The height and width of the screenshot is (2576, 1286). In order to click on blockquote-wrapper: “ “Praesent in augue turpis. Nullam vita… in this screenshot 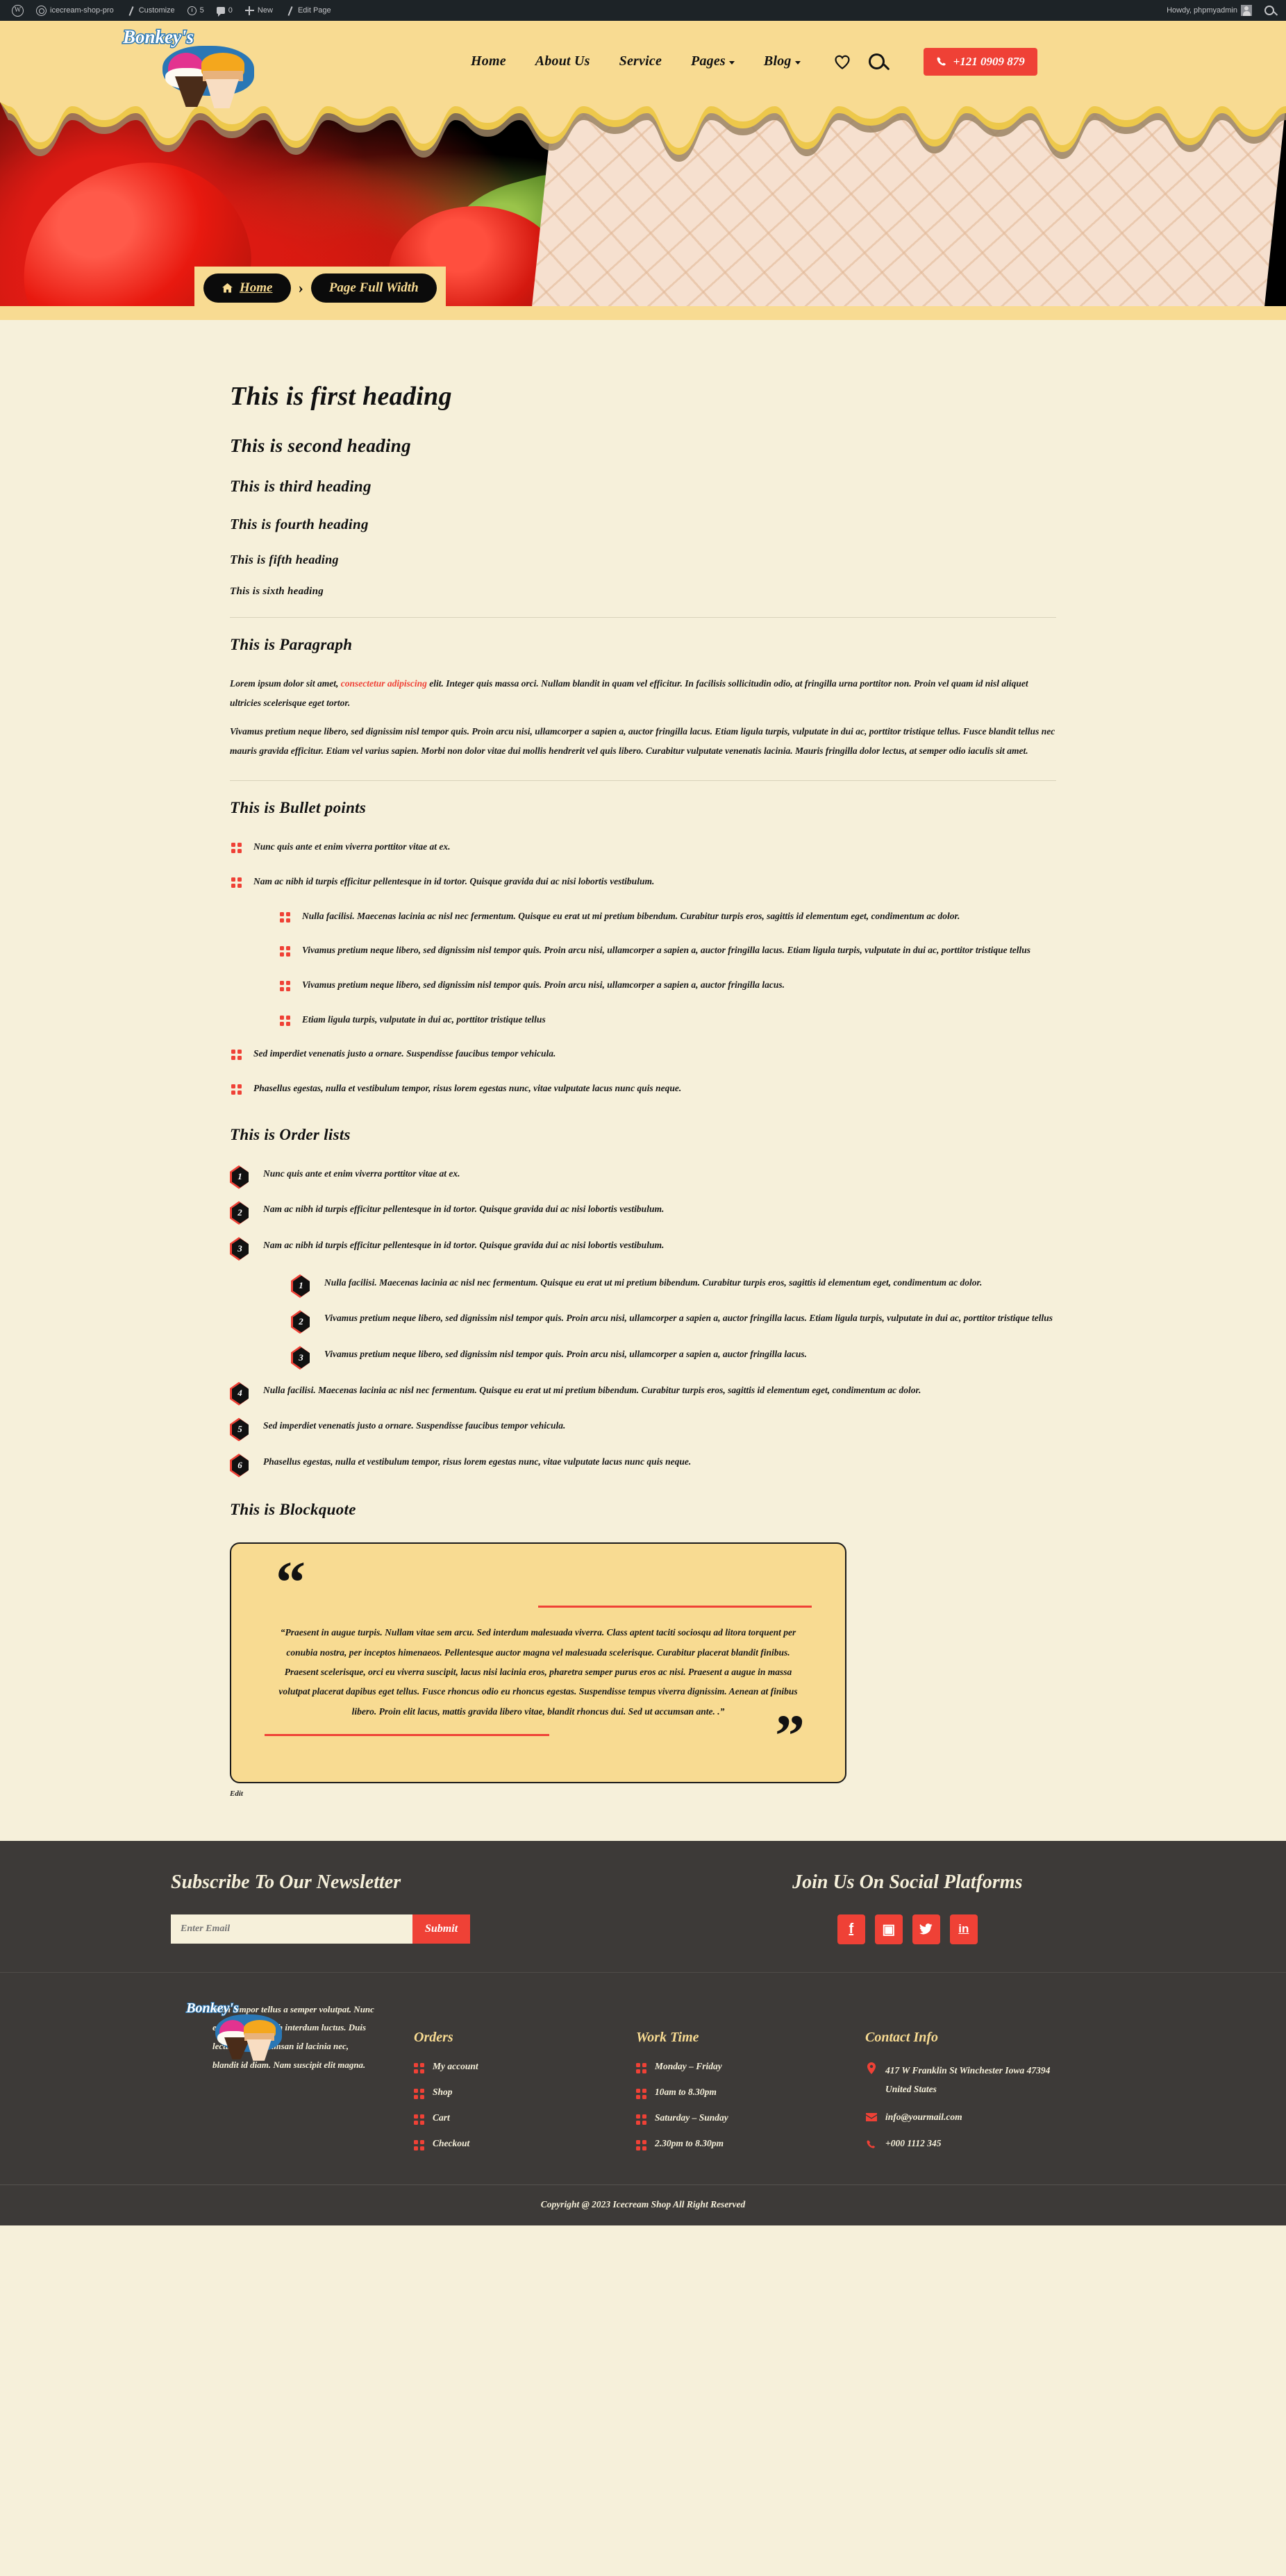, I will do `click(538, 1670)`.